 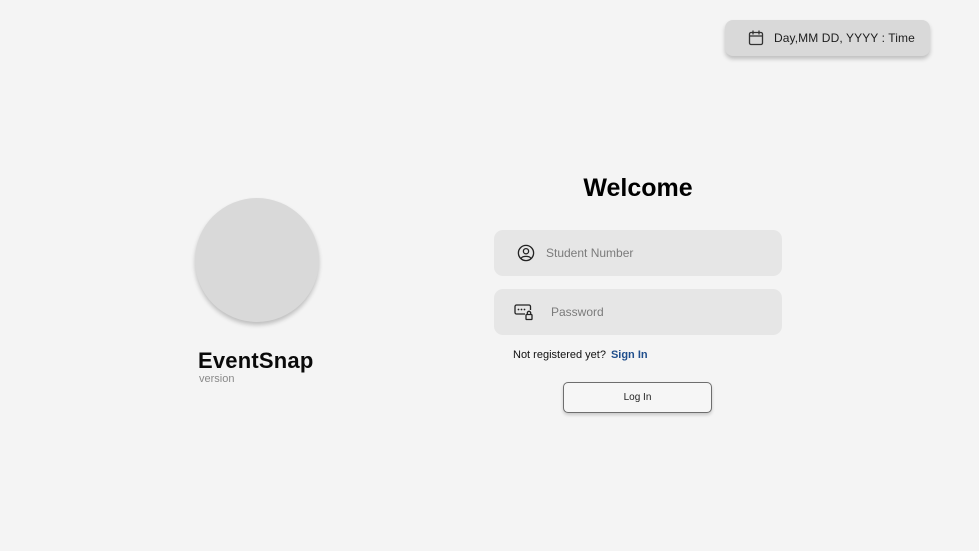 I want to click on datetime-text: Day,MM DD, YYYY : Time, so click(x=844, y=38).